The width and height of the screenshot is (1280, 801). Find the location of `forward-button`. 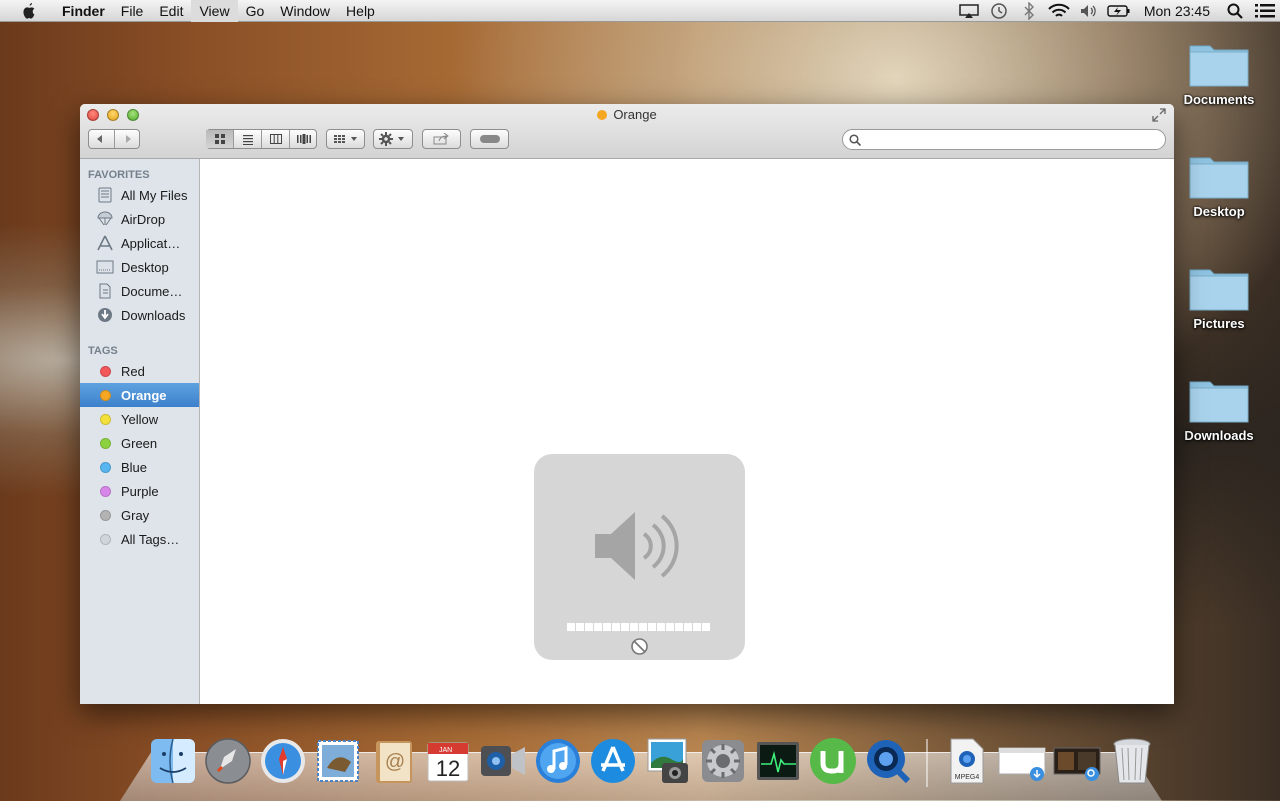

forward-button is located at coordinates (128, 139).